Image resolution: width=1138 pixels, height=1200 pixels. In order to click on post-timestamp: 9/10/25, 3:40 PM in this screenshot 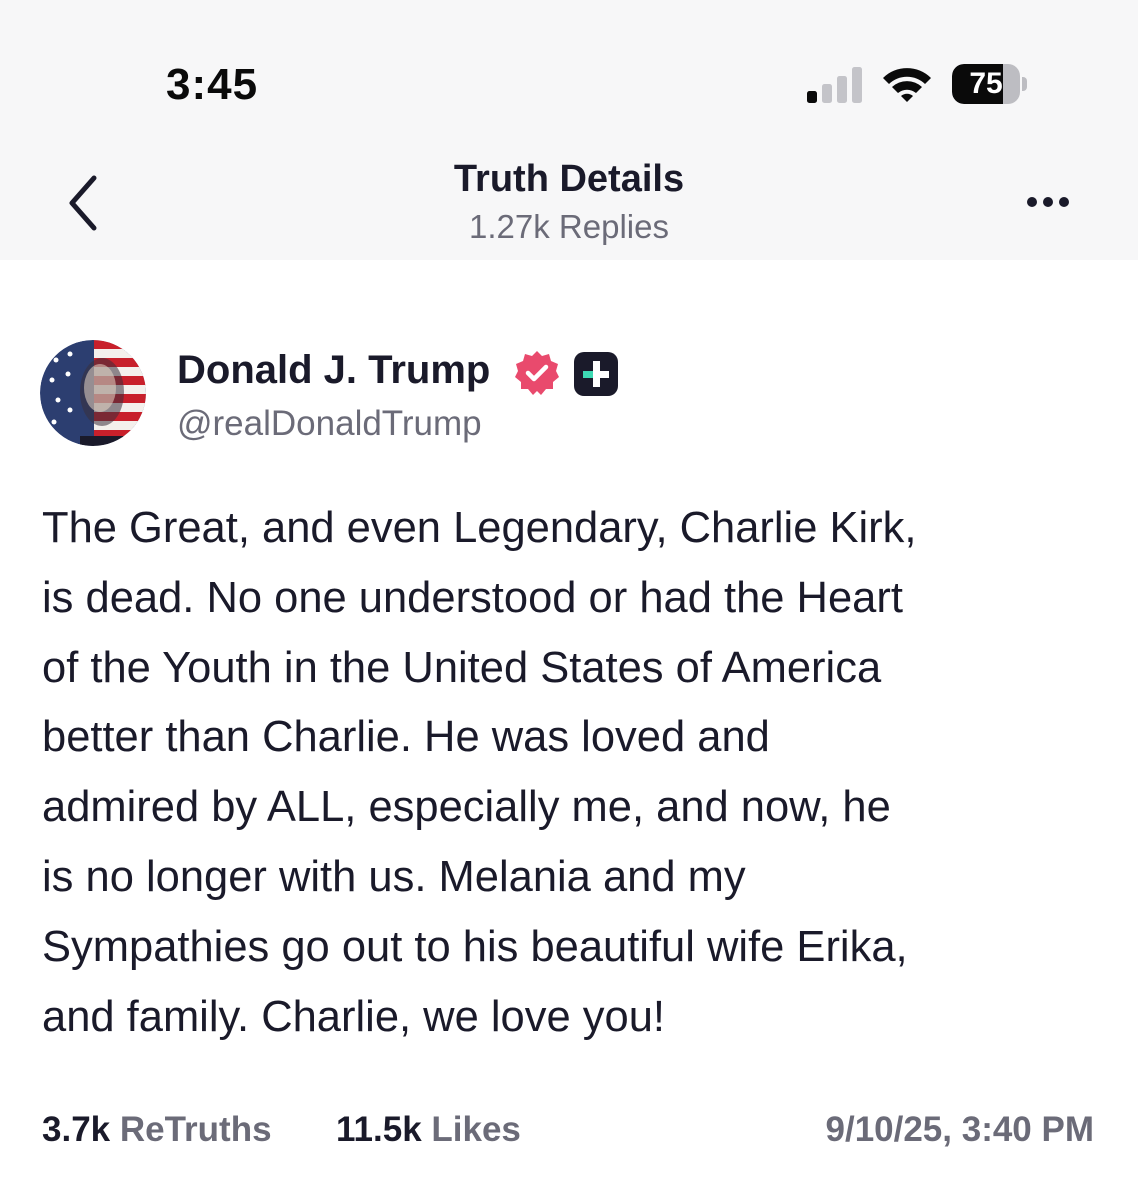, I will do `click(960, 1129)`.